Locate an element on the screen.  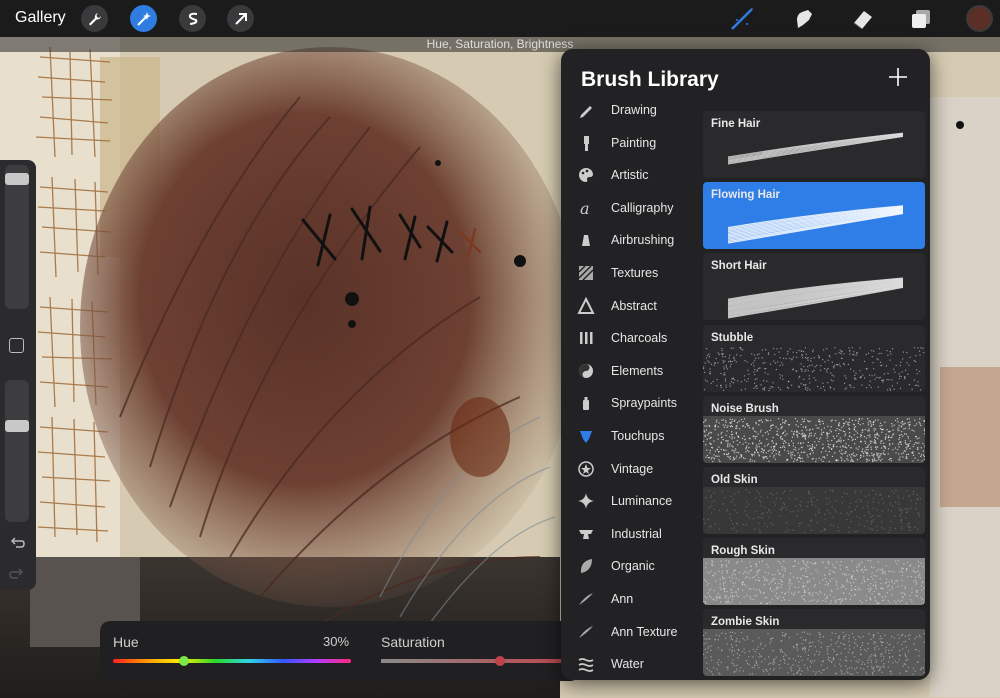
brush-name: Old Skin is located at coordinates (734, 480).